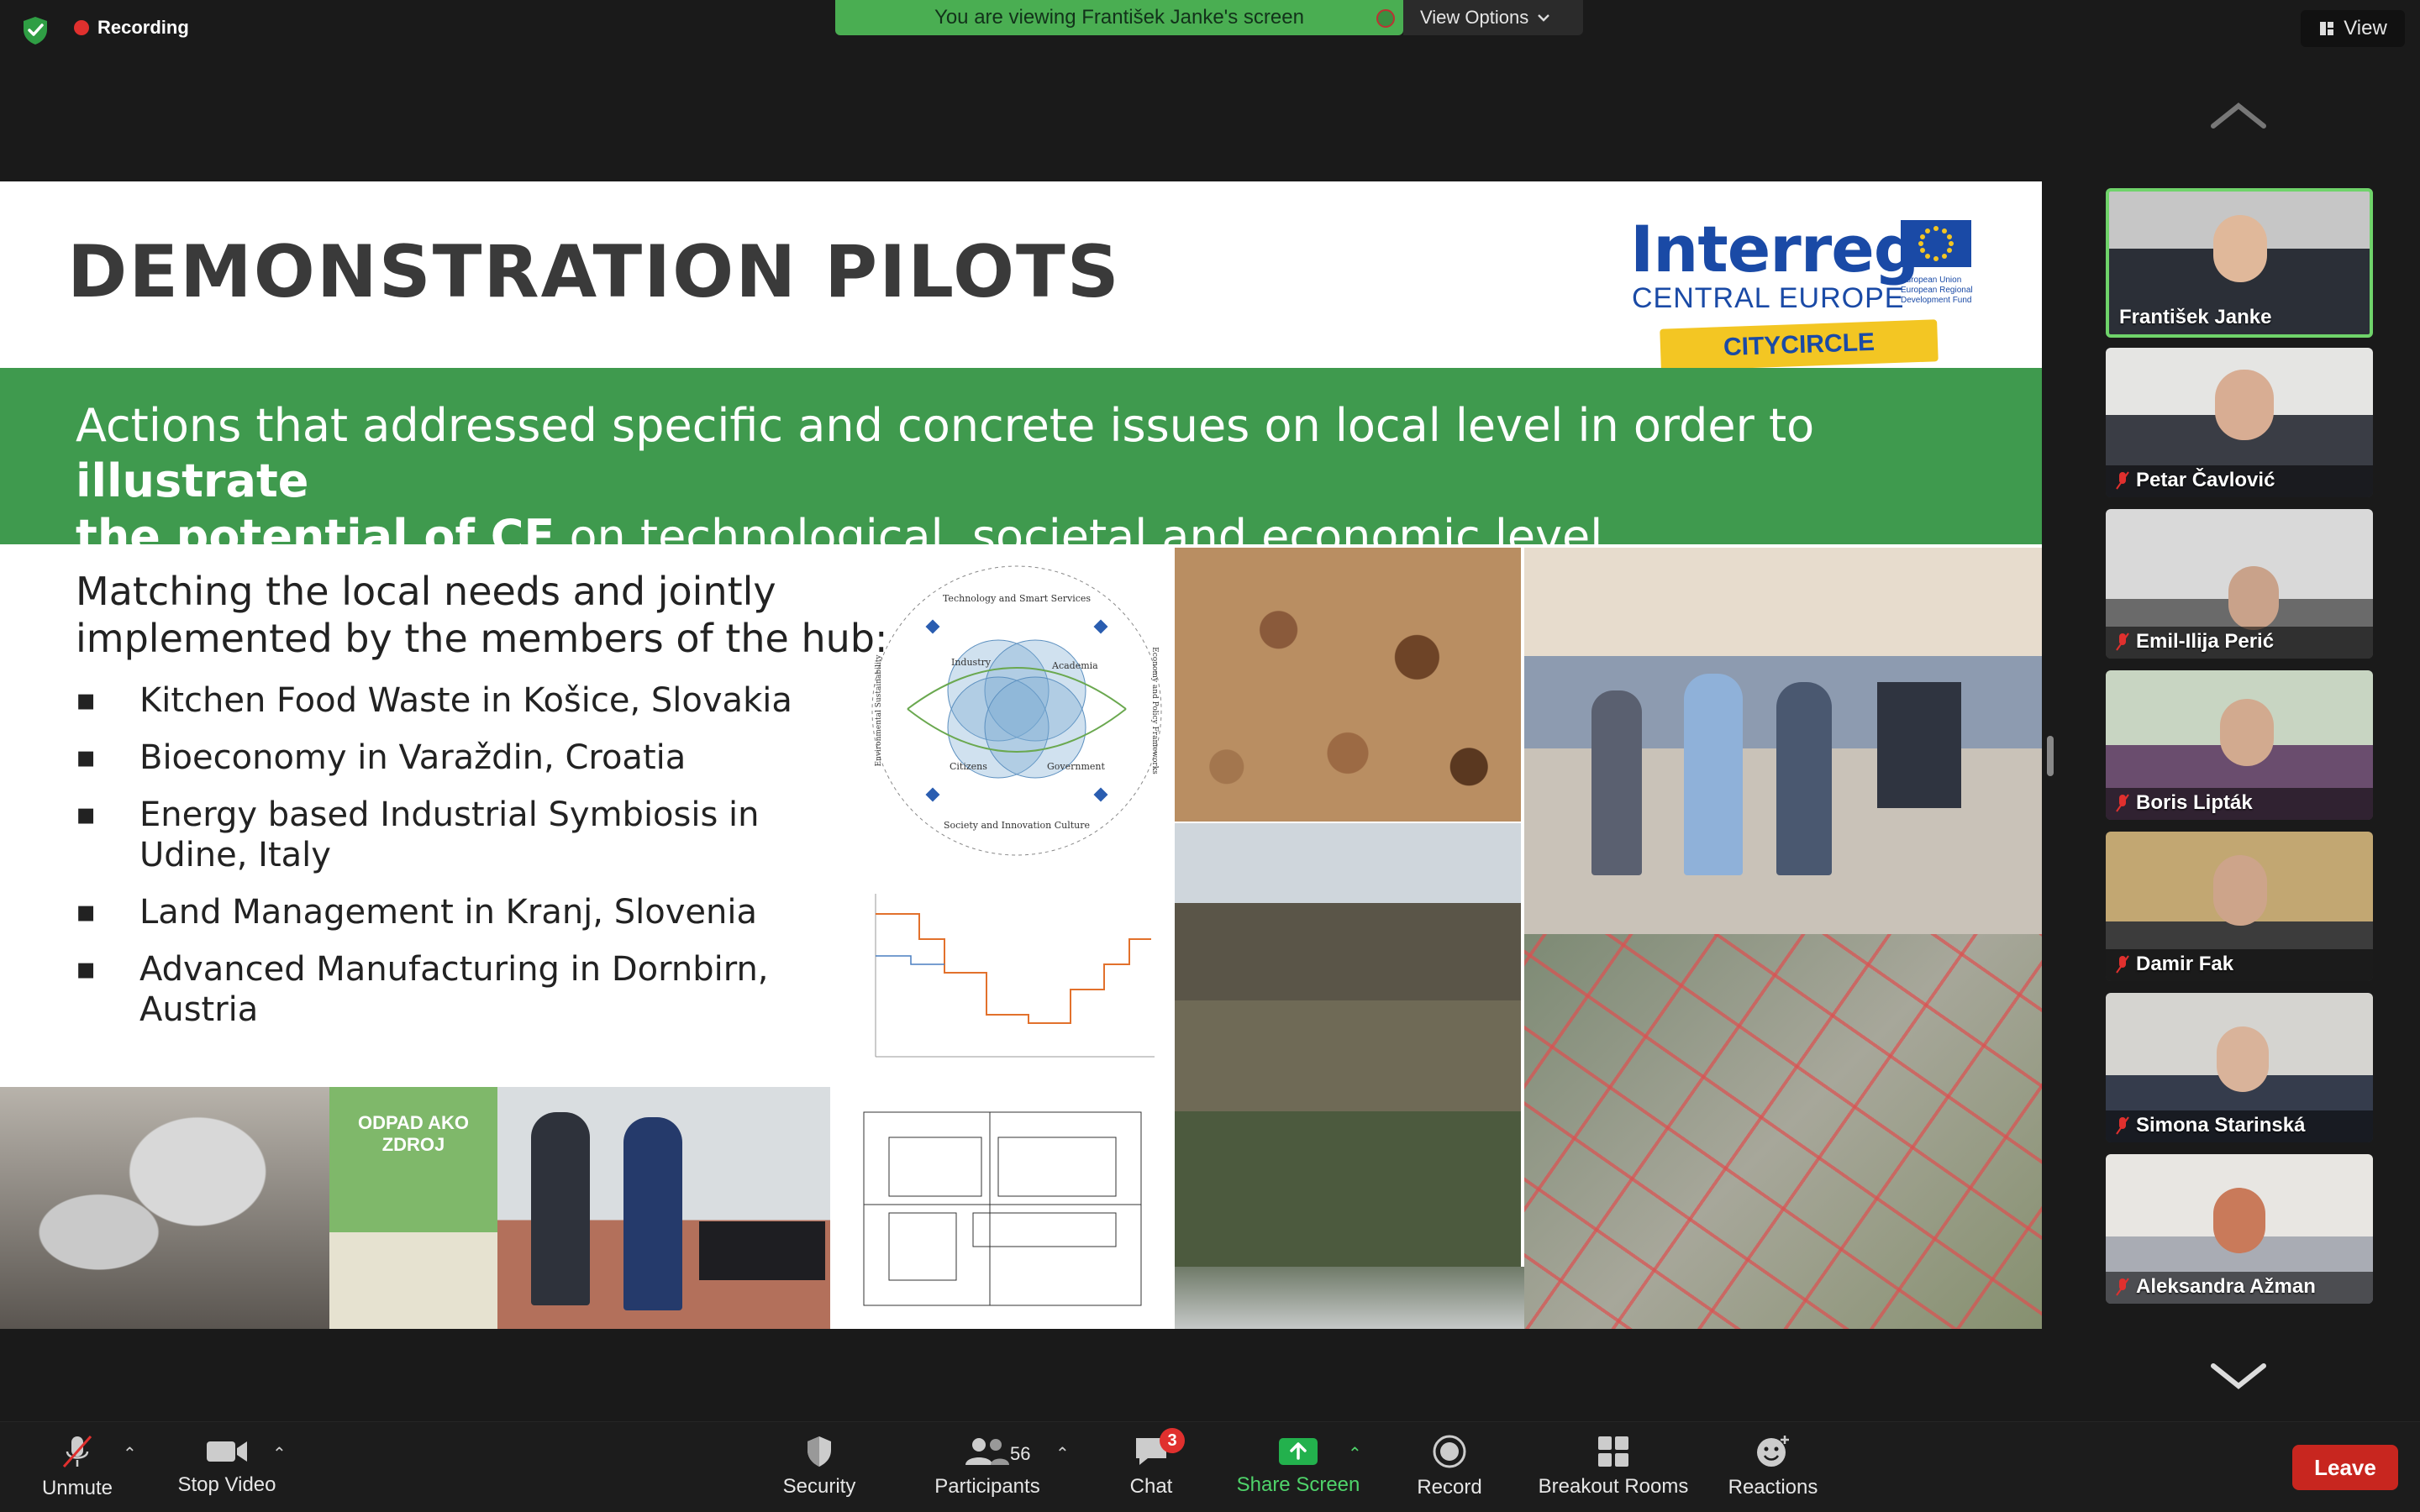 The width and height of the screenshot is (2420, 1512). What do you see at coordinates (1298, 1466) in the screenshot?
I see `share-screen-button: Share Screen` at bounding box center [1298, 1466].